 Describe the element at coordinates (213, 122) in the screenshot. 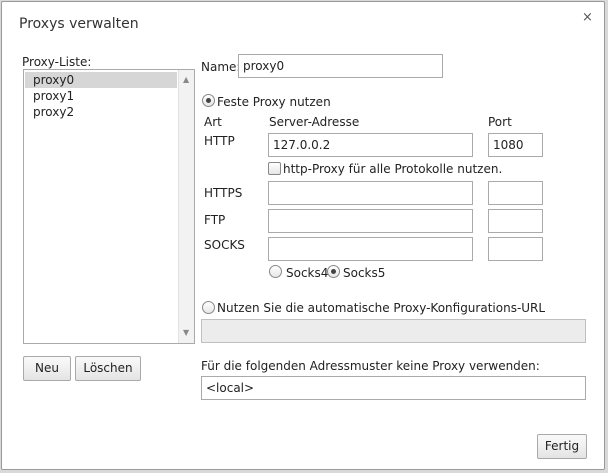

I see `column-type-header: Art` at that location.